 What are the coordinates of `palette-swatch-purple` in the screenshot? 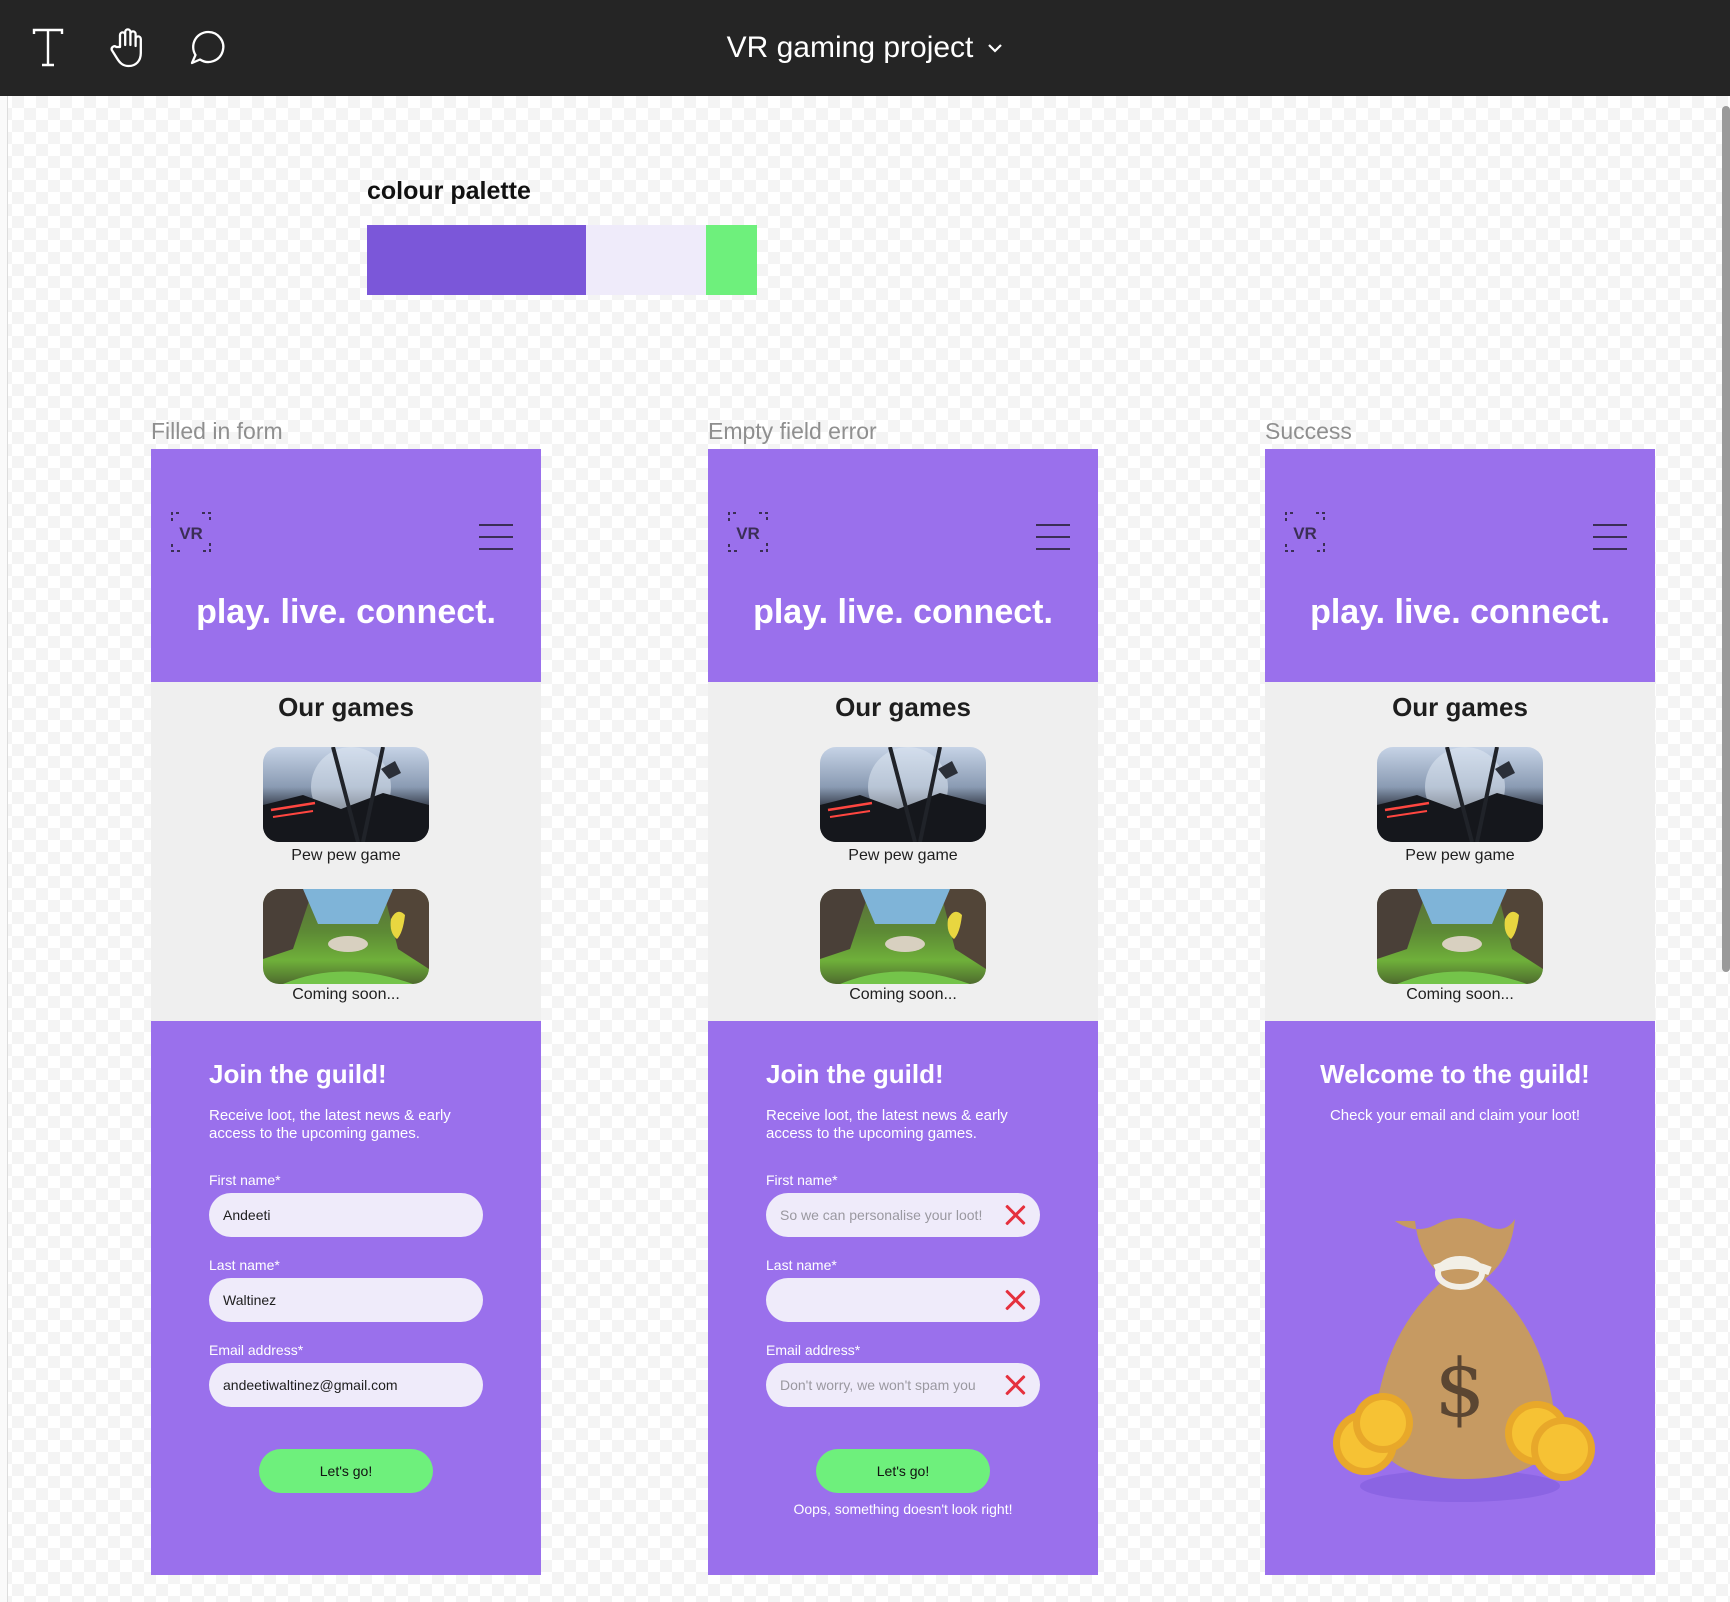 It's located at (476, 260).